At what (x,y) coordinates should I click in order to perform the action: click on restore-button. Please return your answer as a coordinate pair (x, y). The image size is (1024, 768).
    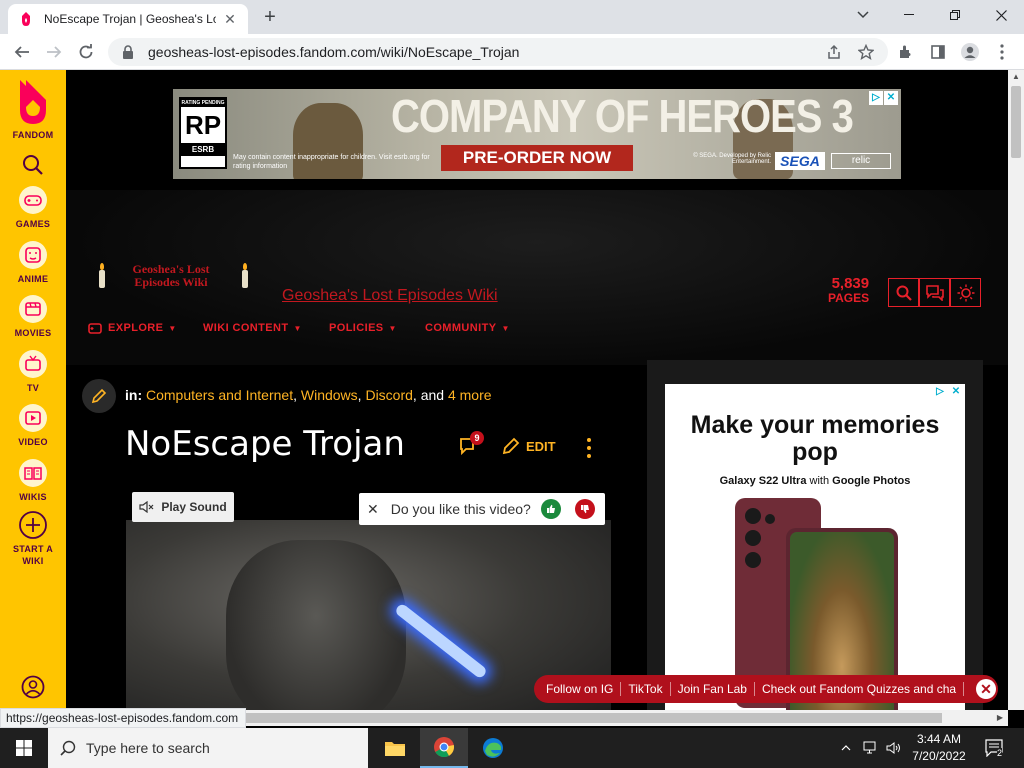
    Looking at the image, I should click on (955, 15).